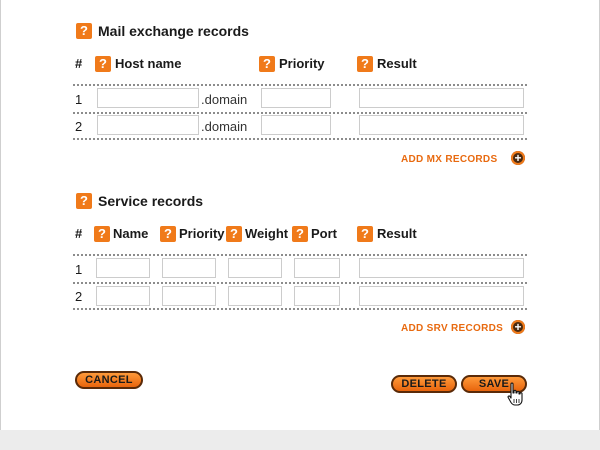 This screenshot has width=600, height=450. What do you see at coordinates (79, 296) in the screenshot?
I see `srv-row-2-number: 2` at bounding box center [79, 296].